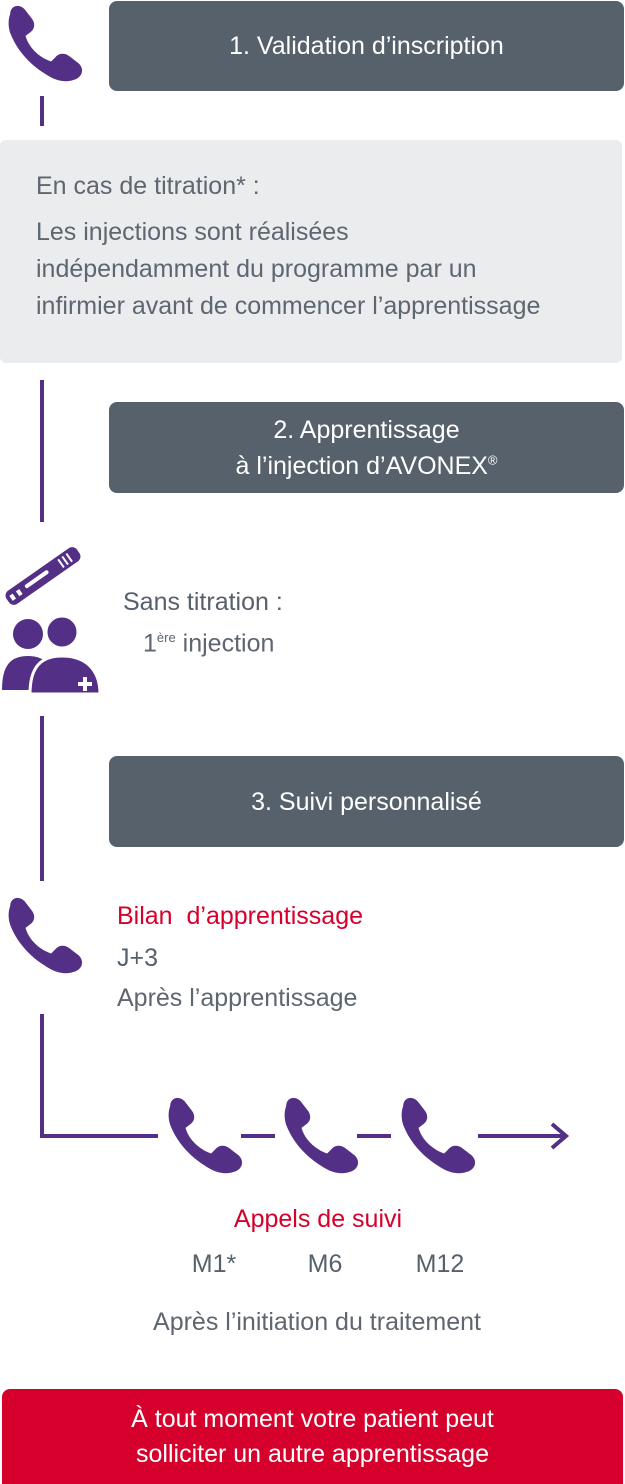  What do you see at coordinates (312, 1453) in the screenshot?
I see `cta-line-2: solliciter un autre apprentissage` at bounding box center [312, 1453].